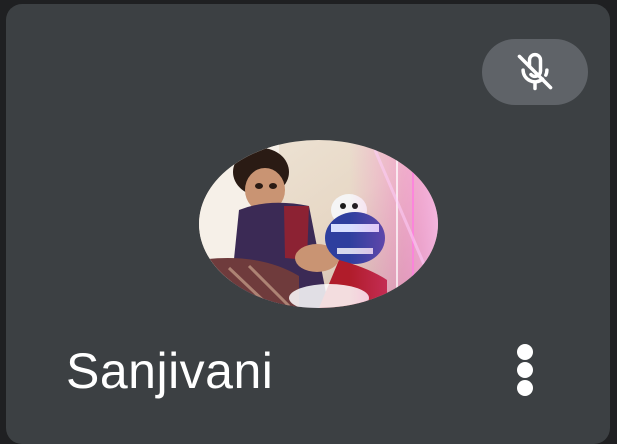  I want to click on participant-name: Sanjivani, so click(170, 371).